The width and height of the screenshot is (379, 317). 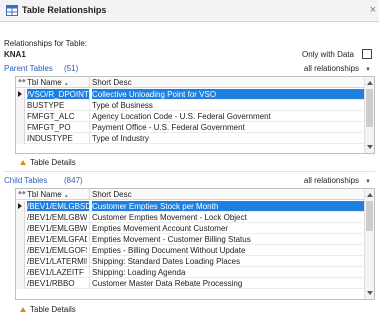 What do you see at coordinates (228, 261) in the screenshot?
I see `cell-short-desc: Shipping: Standard Dates Loading Places` at bounding box center [228, 261].